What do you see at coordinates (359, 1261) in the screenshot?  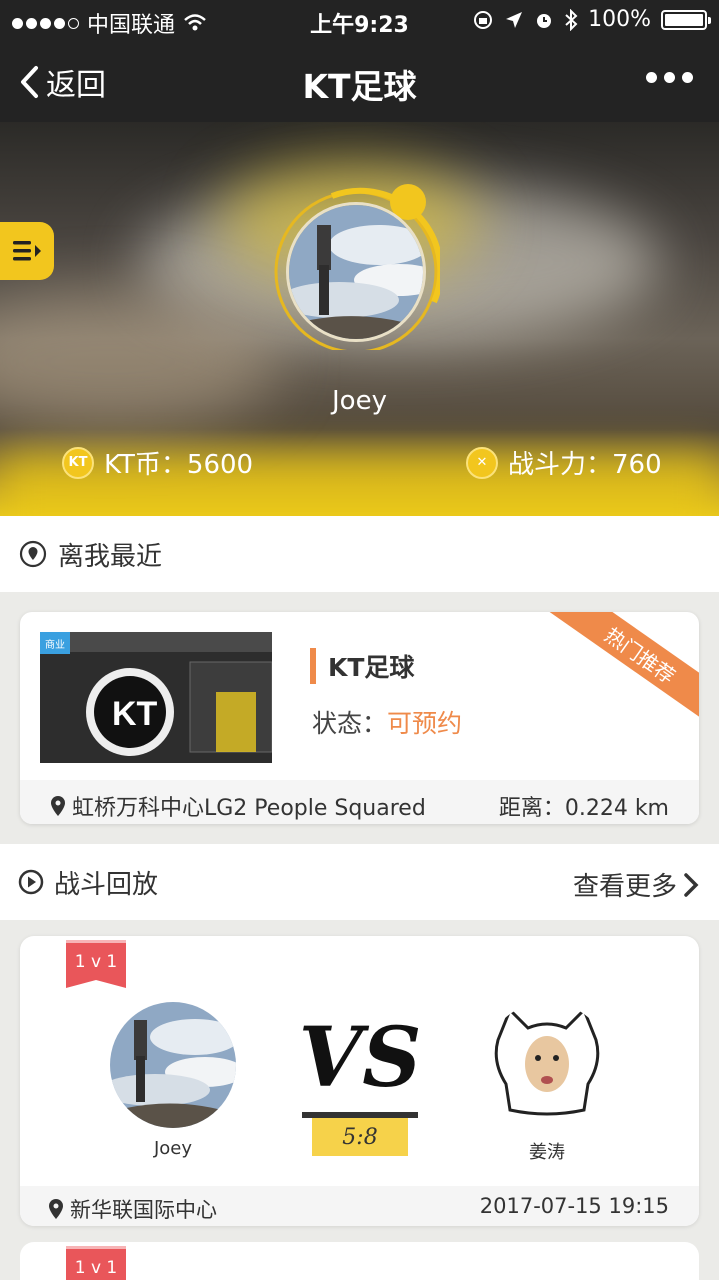 I see `battle-card: 1 v 1` at bounding box center [359, 1261].